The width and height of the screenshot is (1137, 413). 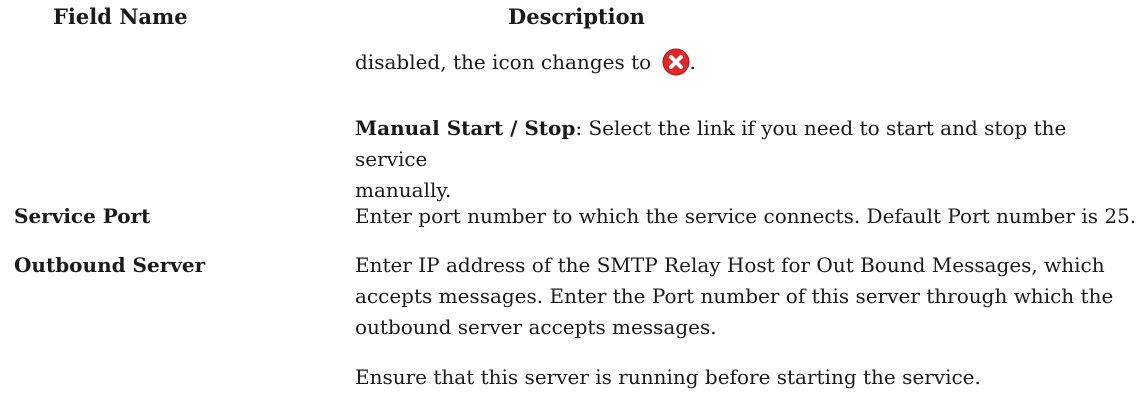 I want to click on disabled-icon-sentence: disabled, the icon changes to ., so click(x=525, y=62).